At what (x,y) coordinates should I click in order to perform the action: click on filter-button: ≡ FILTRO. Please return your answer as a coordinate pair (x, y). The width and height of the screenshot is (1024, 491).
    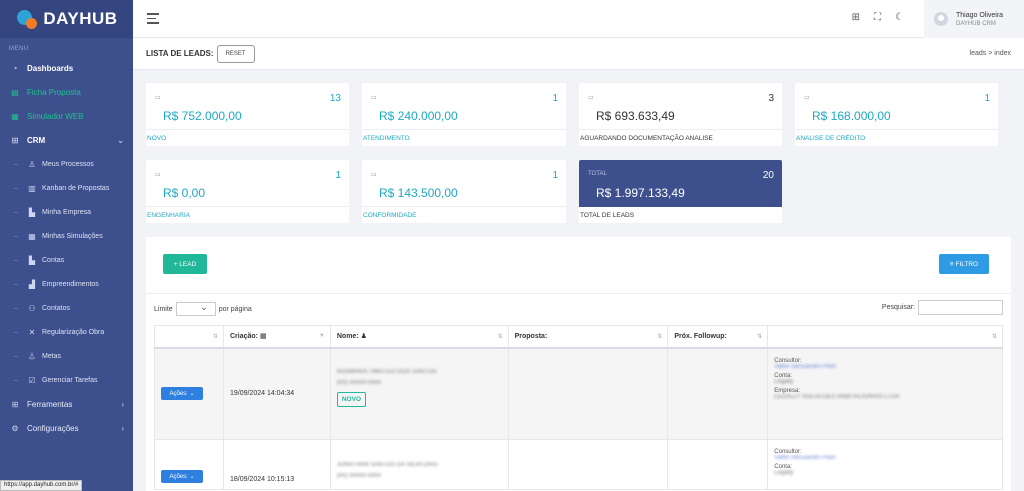
    Looking at the image, I should click on (964, 264).